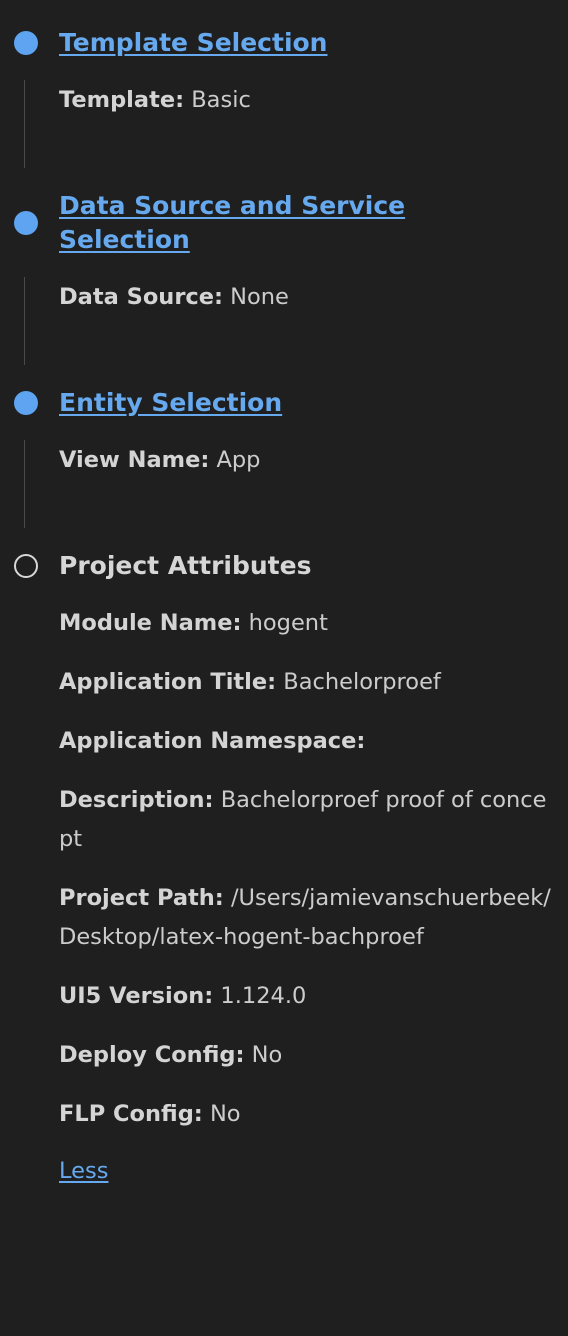 The width and height of the screenshot is (568, 1336). I want to click on field-application-namespace: Application Namespace:, so click(309, 741).